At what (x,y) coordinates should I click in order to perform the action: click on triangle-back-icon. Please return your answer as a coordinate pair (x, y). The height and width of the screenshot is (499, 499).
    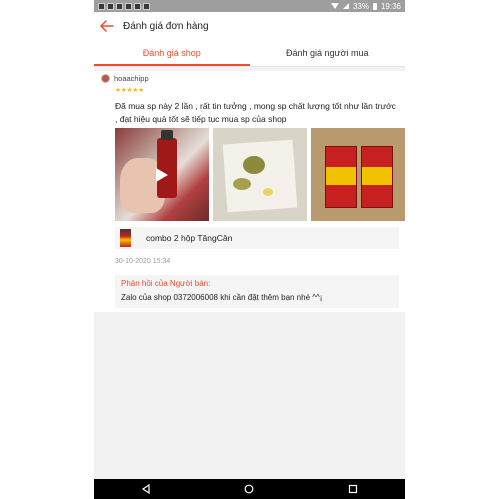
    Looking at the image, I should click on (145, 489).